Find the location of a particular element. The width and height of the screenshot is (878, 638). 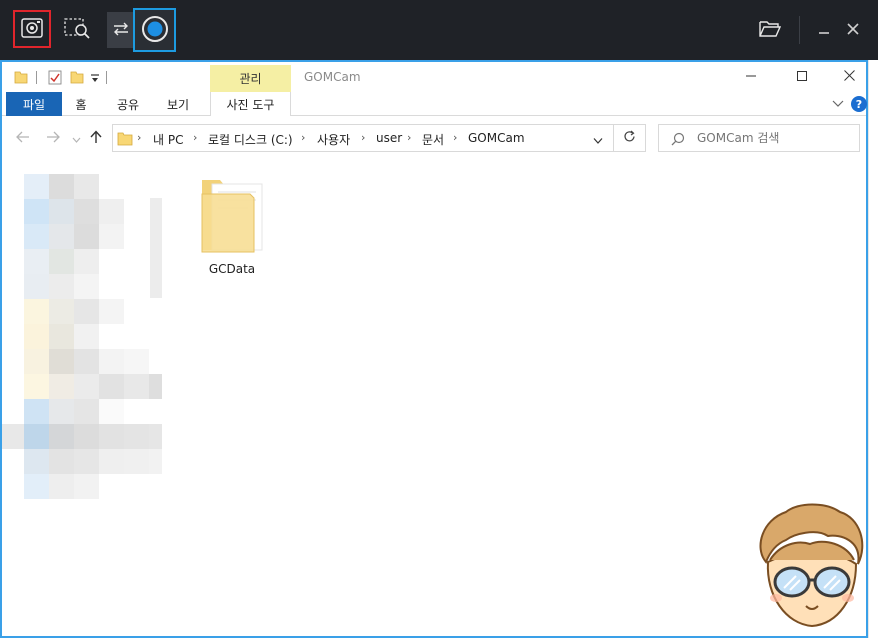

record-icon is located at coordinates (155, 30).